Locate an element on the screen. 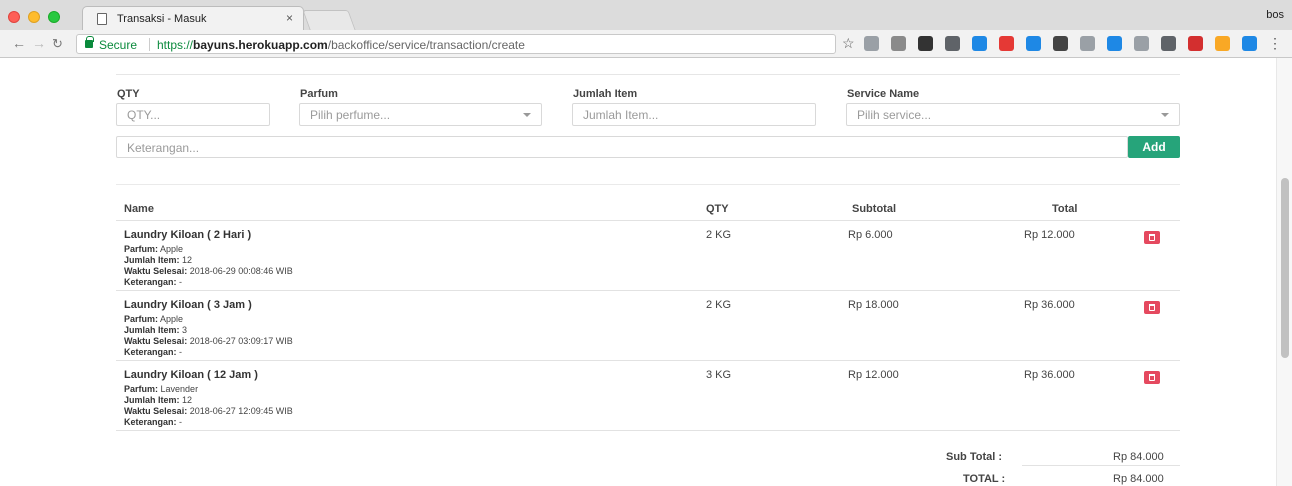 This screenshot has height=486, width=1292. header-qty: QTY is located at coordinates (717, 209).